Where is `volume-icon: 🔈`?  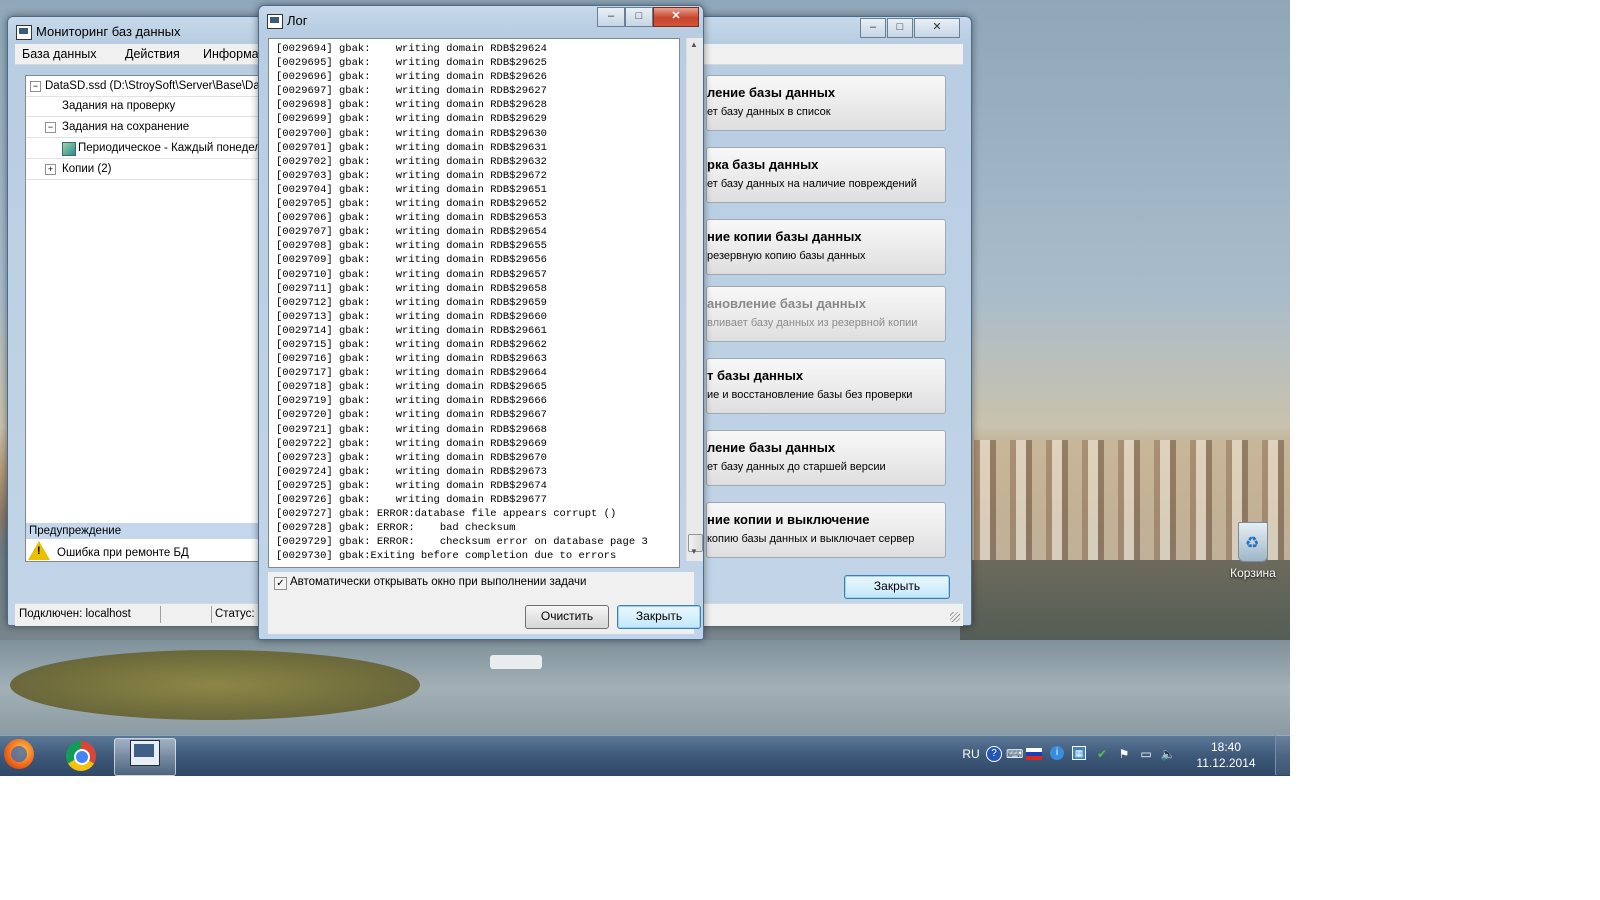
volume-icon: 🔈 is located at coordinates (1168, 754).